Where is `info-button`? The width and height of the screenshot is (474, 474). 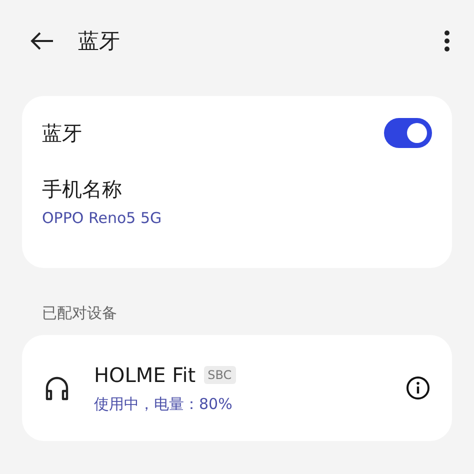 info-button is located at coordinates (418, 388).